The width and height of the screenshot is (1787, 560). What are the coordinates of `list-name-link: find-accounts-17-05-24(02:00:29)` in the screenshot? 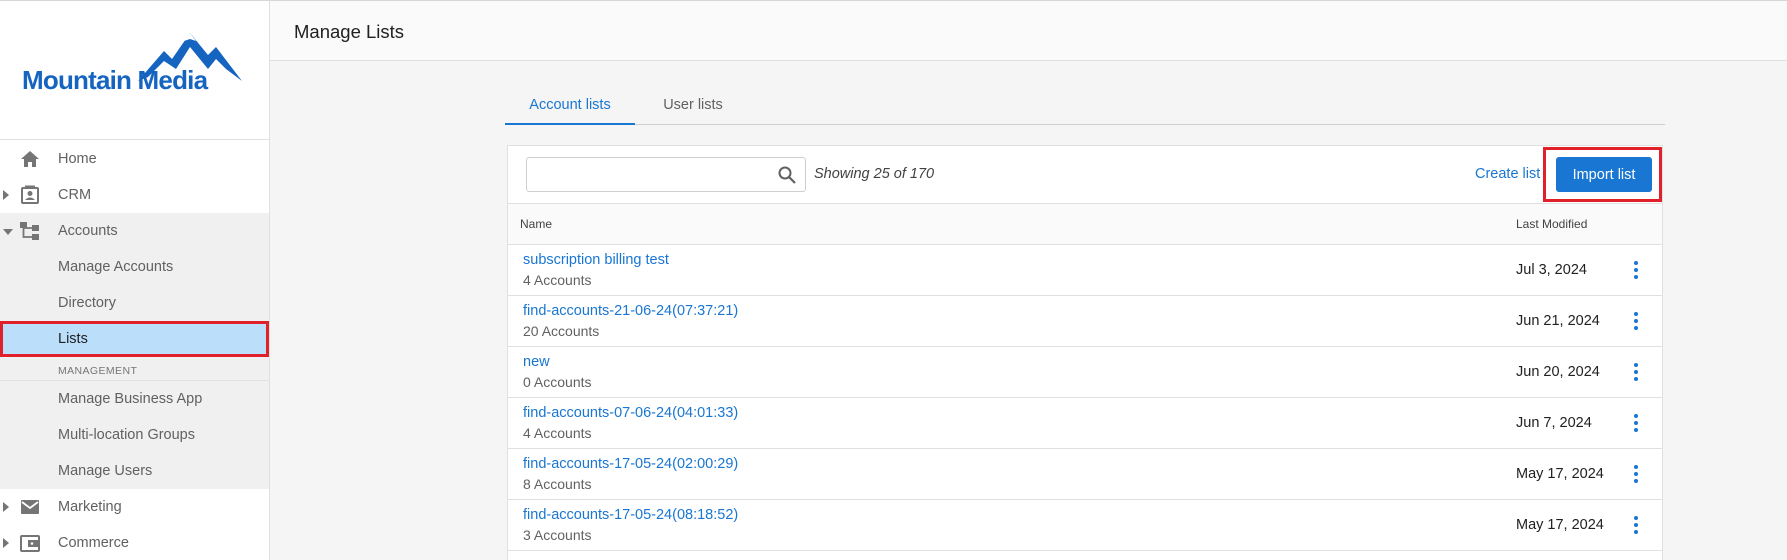 It's located at (630, 464).